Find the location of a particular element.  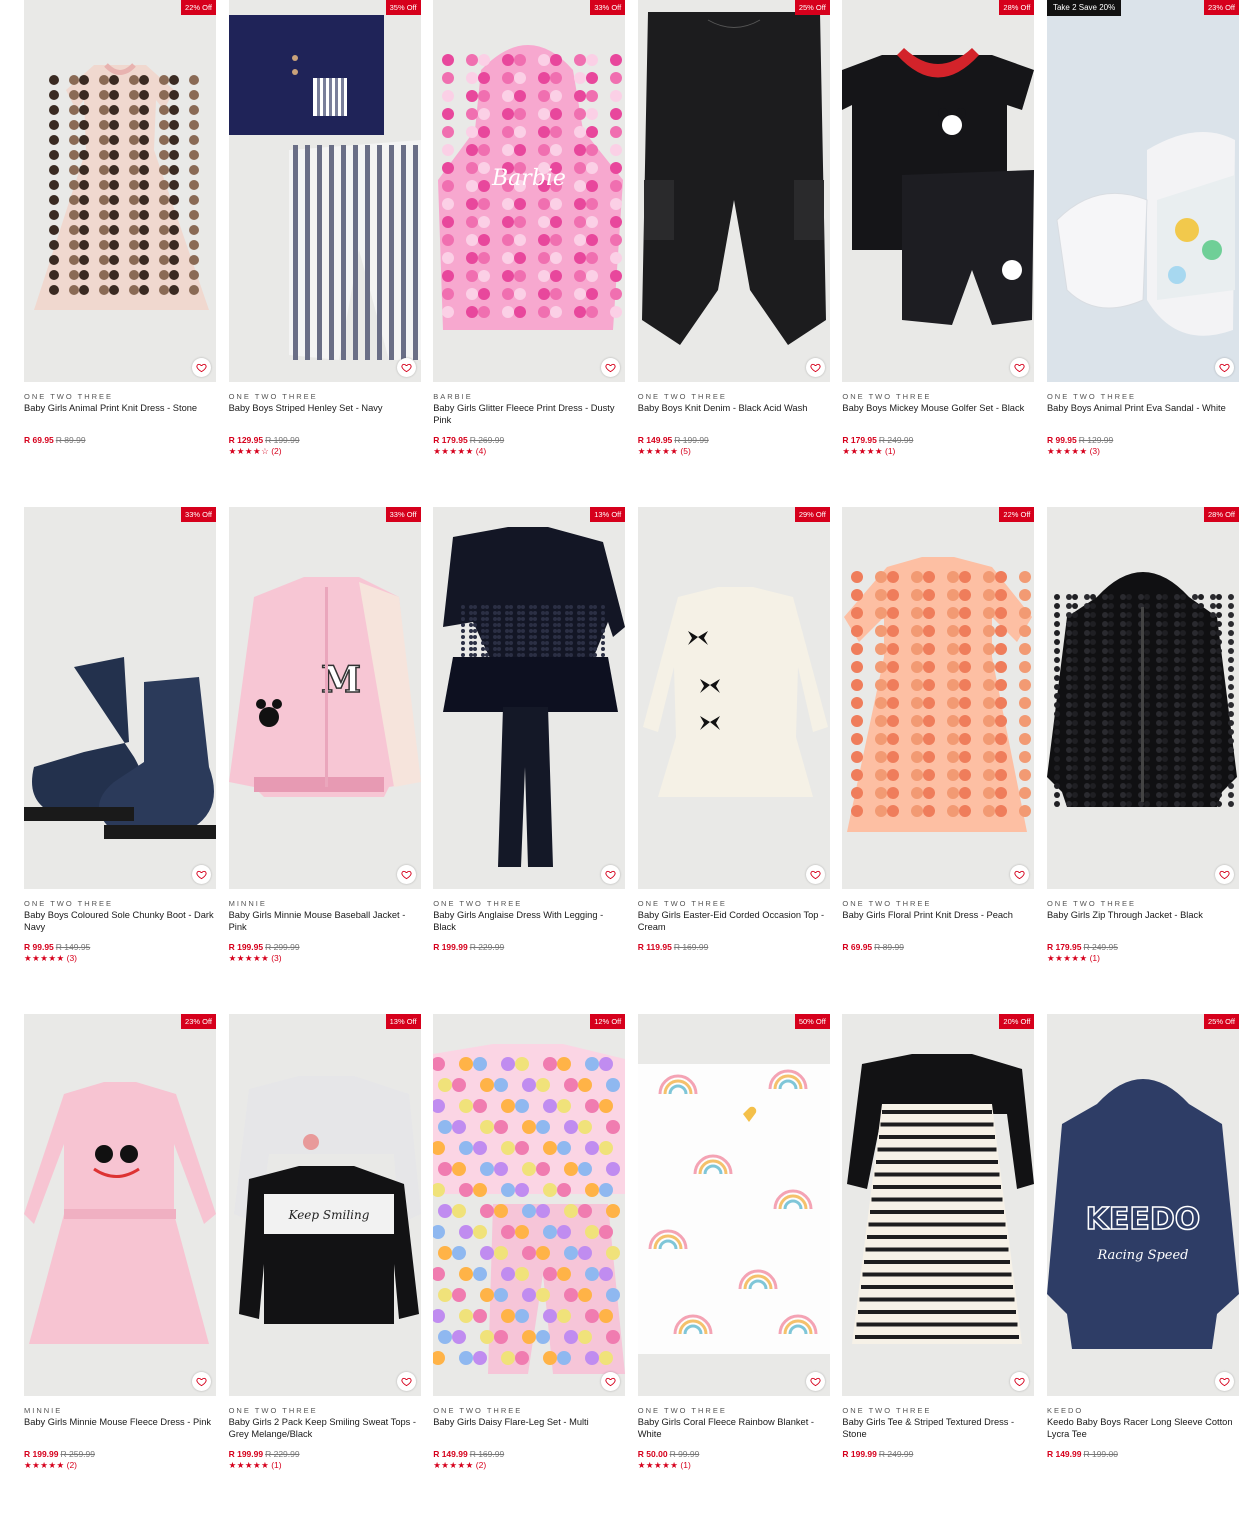

product-image: Take 2 Save 20% 23% Off is located at coordinates (1142, 191).